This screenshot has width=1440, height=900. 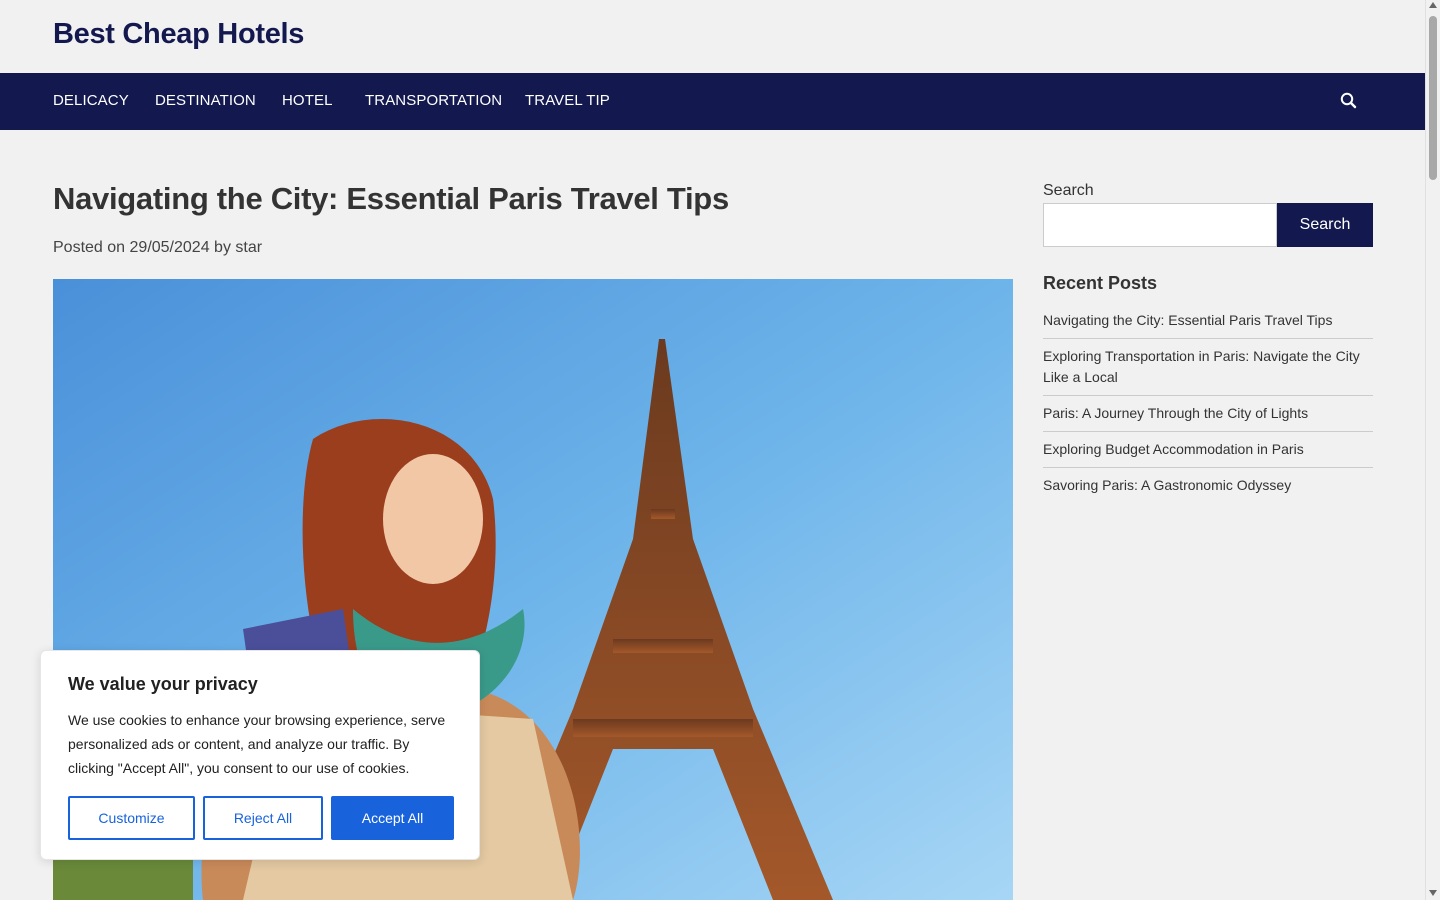 What do you see at coordinates (170, 247) in the screenshot?
I see `post-date-link: 29/05/2024` at bounding box center [170, 247].